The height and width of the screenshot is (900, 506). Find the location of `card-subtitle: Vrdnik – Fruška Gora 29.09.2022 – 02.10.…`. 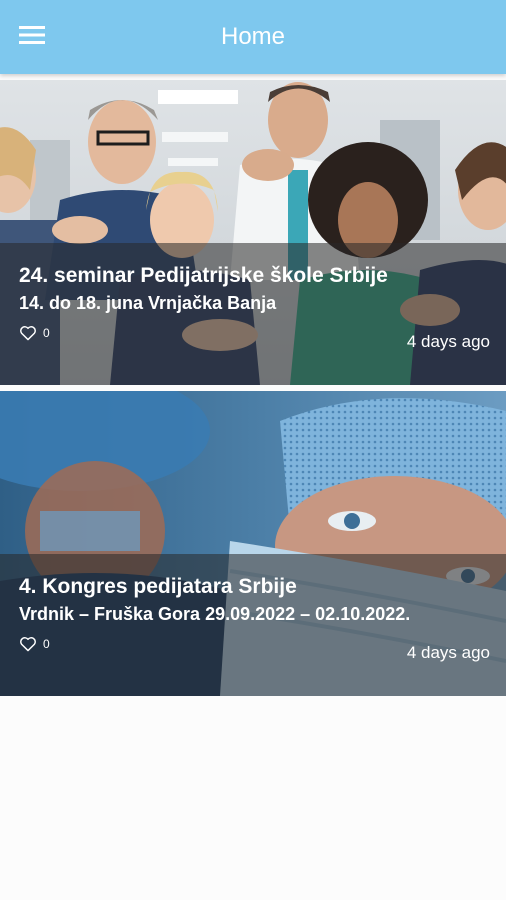

card-subtitle: Vrdnik – Fruška Gora 29.09.2022 – 02.10.… is located at coordinates (215, 614).